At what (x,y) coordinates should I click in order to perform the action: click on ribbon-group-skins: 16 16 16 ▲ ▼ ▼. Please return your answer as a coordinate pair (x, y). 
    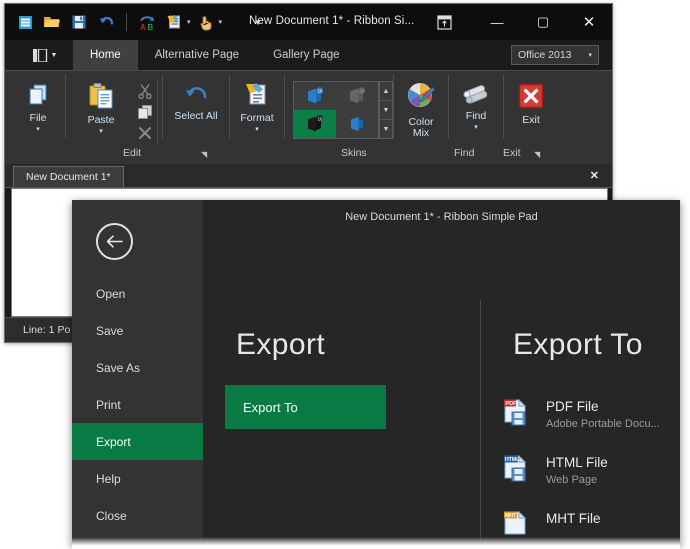
    Looking at the image, I should click on (339, 110).